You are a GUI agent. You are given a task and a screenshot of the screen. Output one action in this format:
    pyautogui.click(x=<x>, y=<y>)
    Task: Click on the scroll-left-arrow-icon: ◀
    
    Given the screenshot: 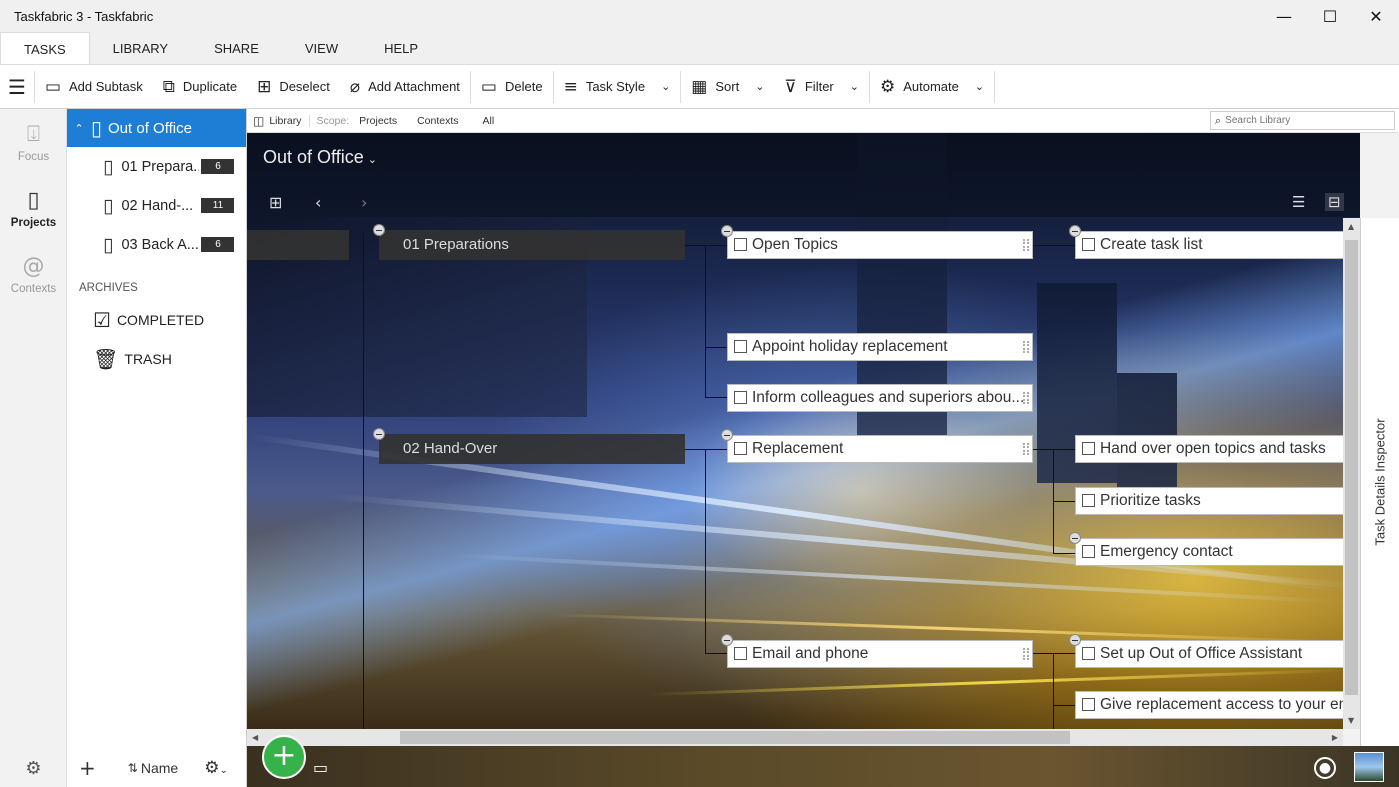 What is the action you would take?
    pyautogui.click(x=255, y=737)
    